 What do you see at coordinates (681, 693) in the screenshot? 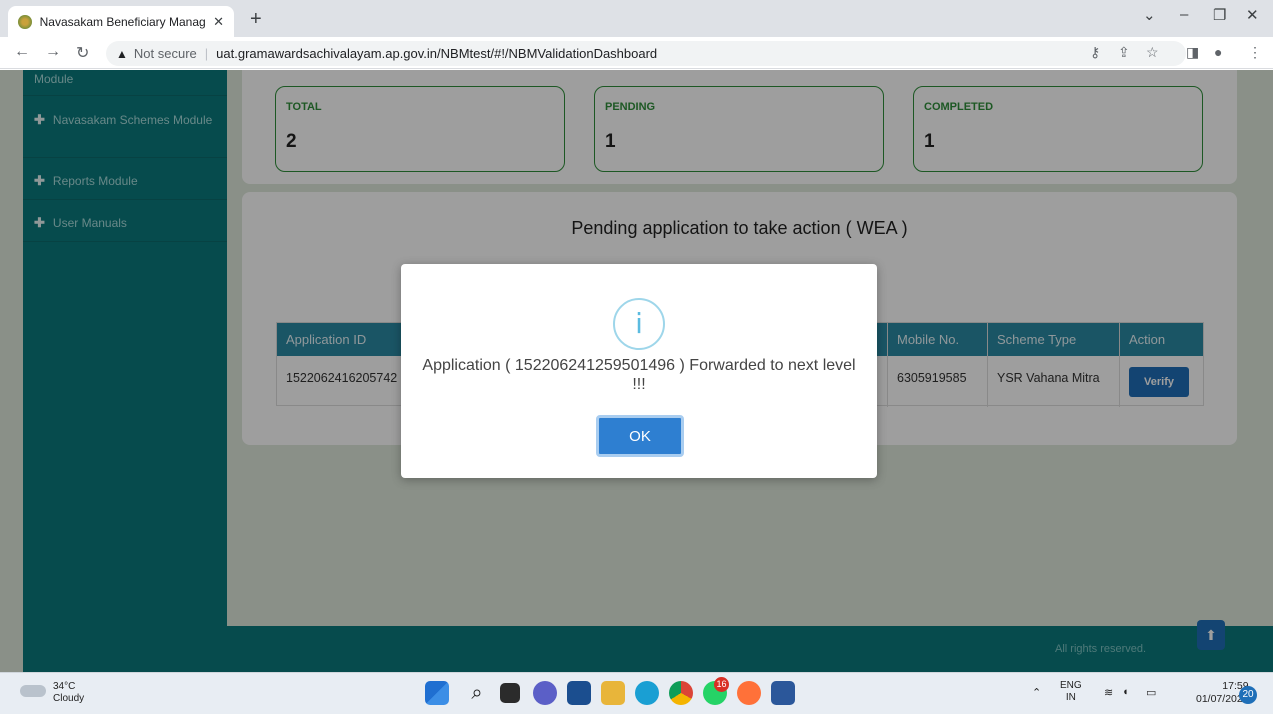
I see `chrome-browser-icon` at bounding box center [681, 693].